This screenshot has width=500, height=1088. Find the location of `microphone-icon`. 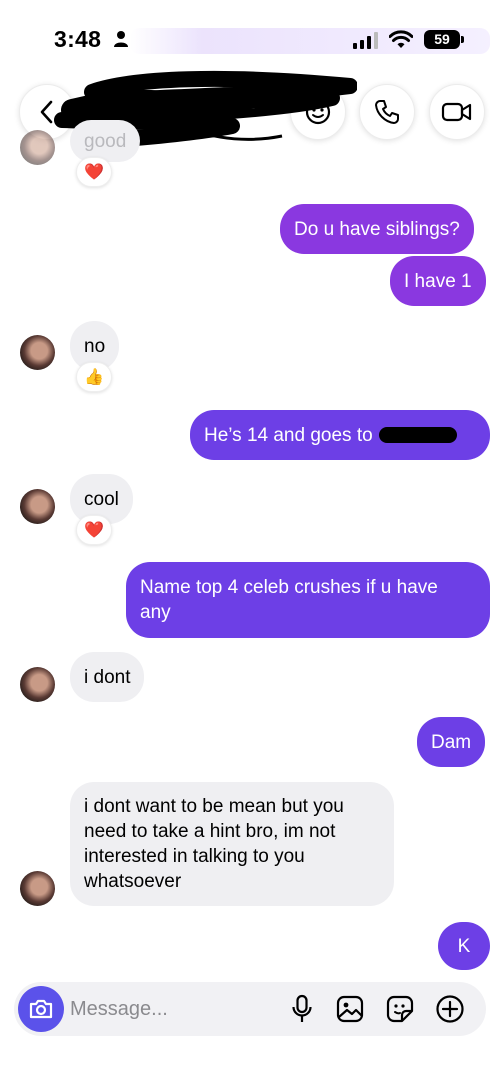

microphone-icon is located at coordinates (302, 1008).